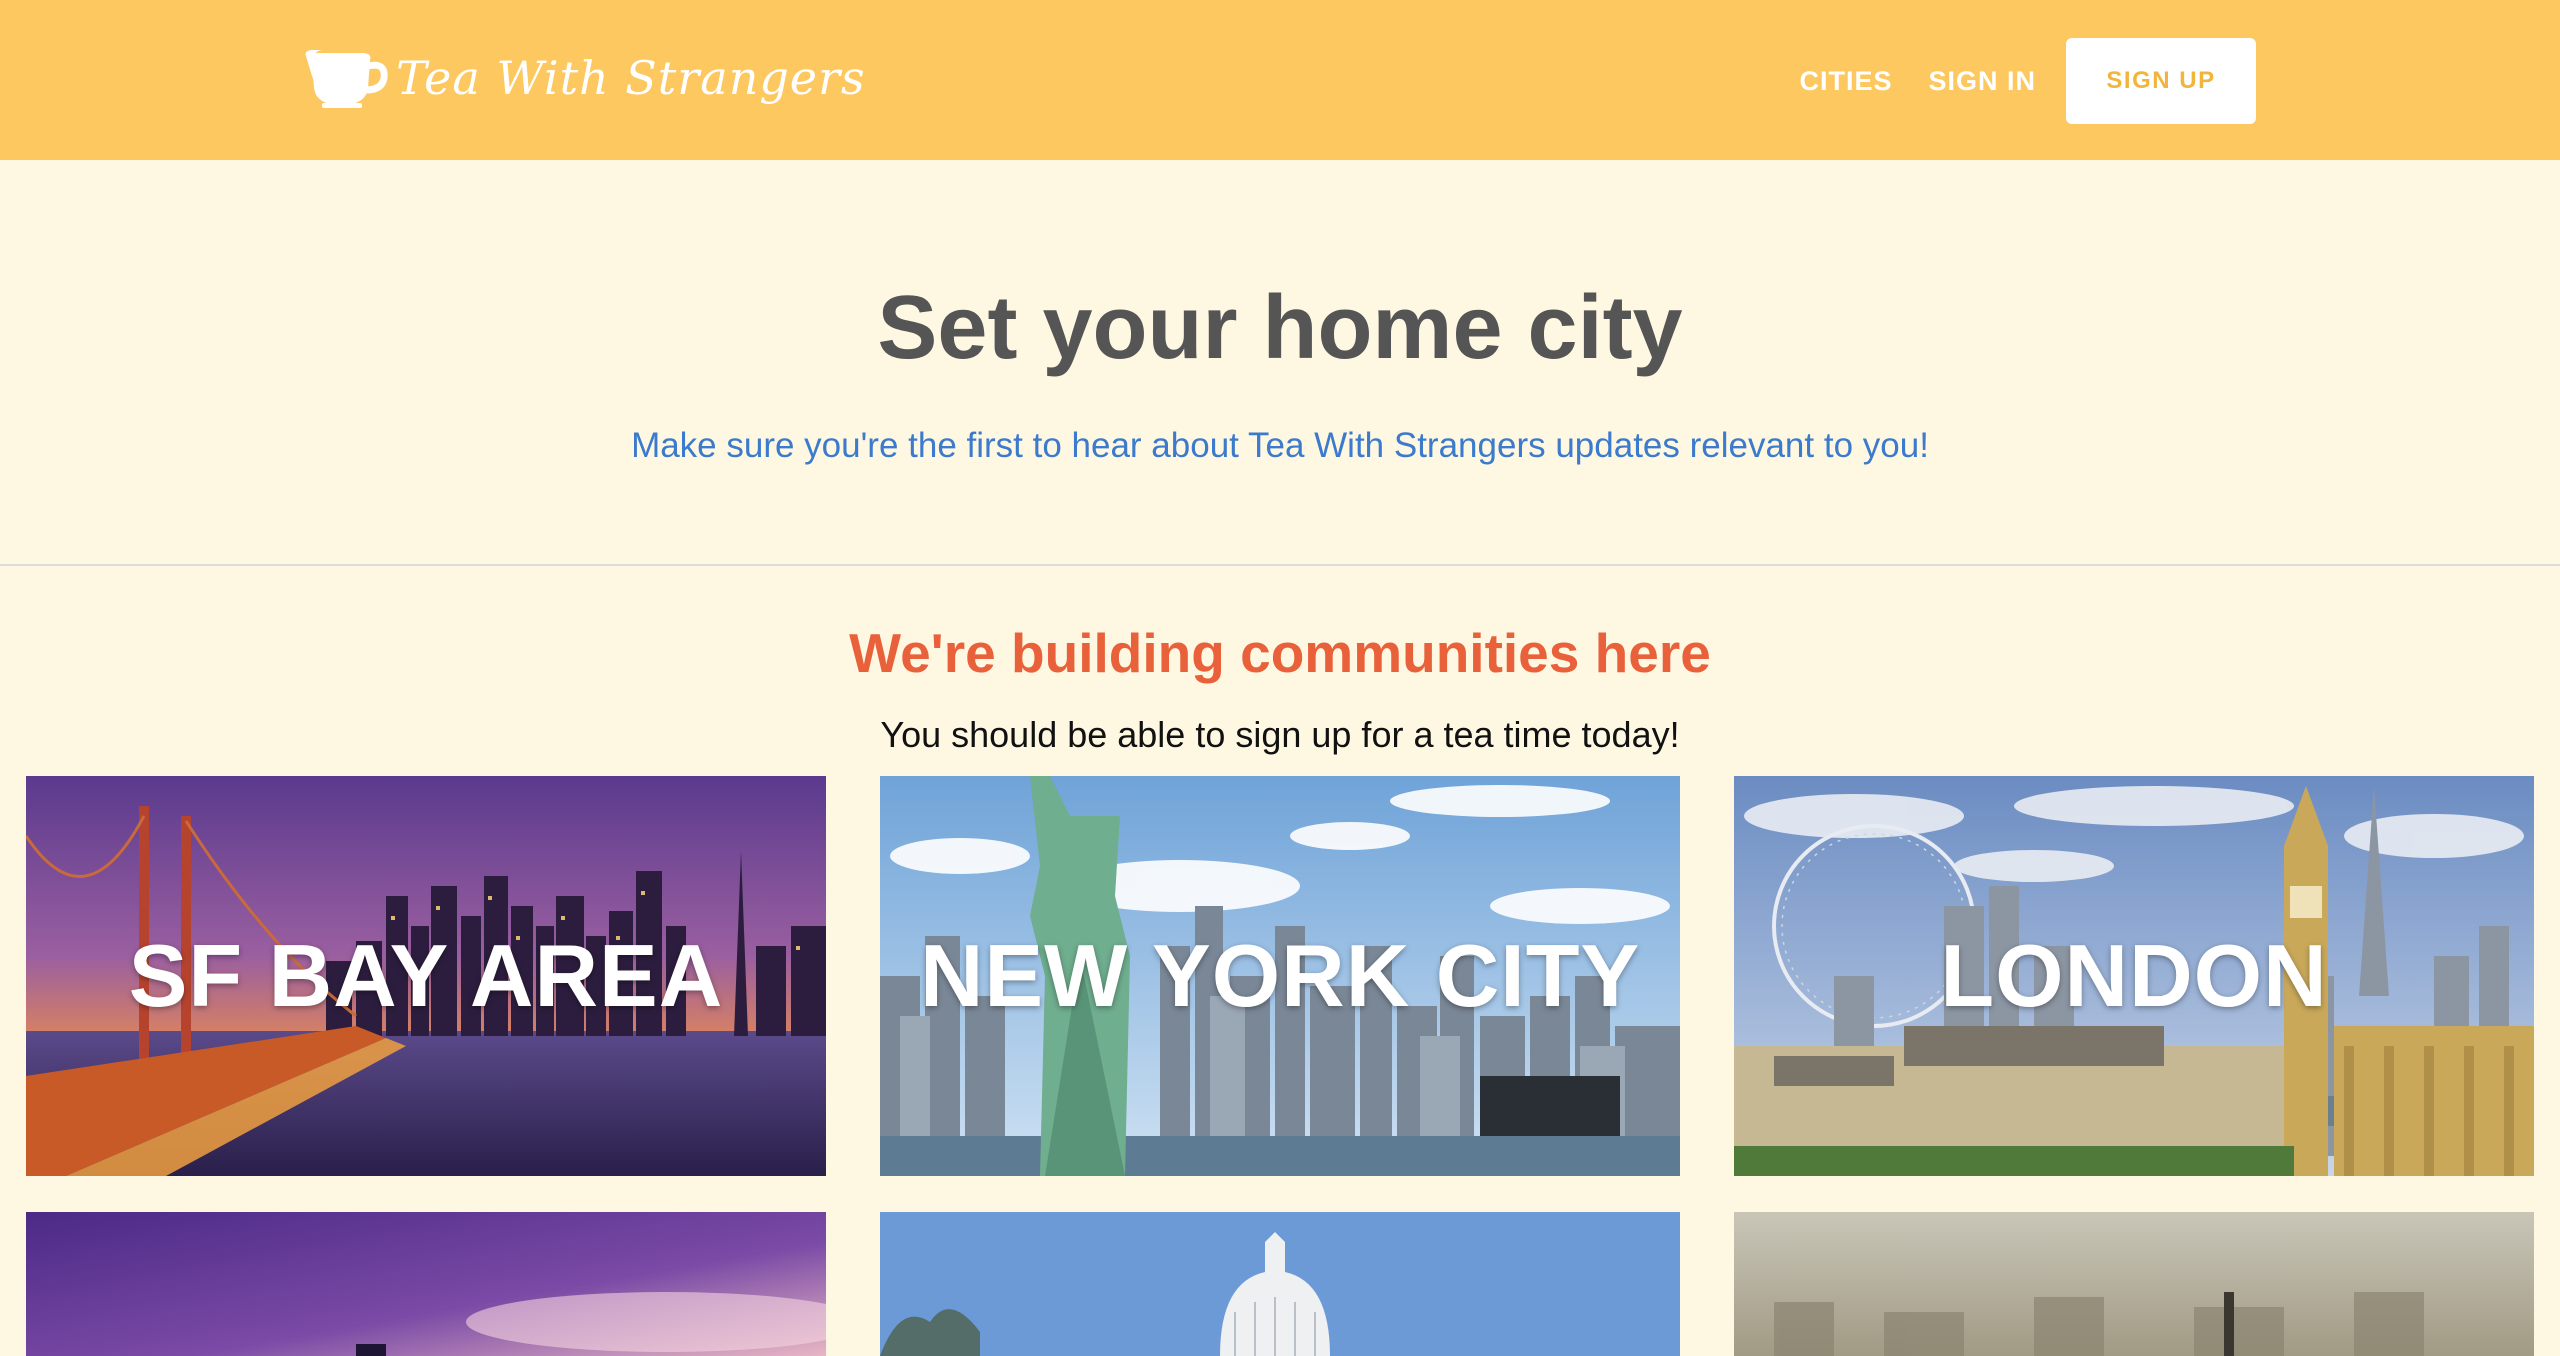 The width and height of the screenshot is (2560, 1356). What do you see at coordinates (1982, 81) in the screenshot?
I see `nav-sign-in-link: SIGN IN` at bounding box center [1982, 81].